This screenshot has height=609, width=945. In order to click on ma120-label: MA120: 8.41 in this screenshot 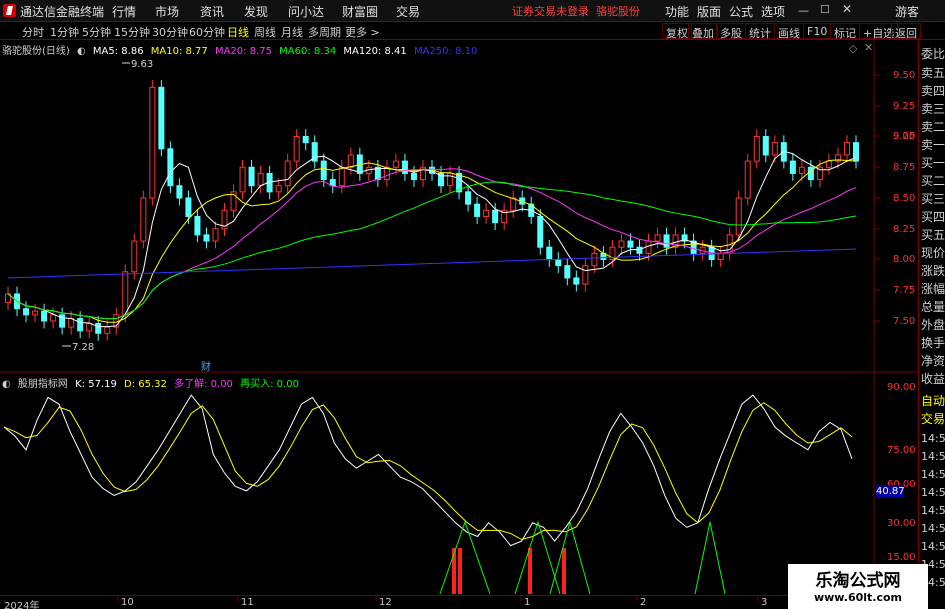, I will do `click(375, 51)`.